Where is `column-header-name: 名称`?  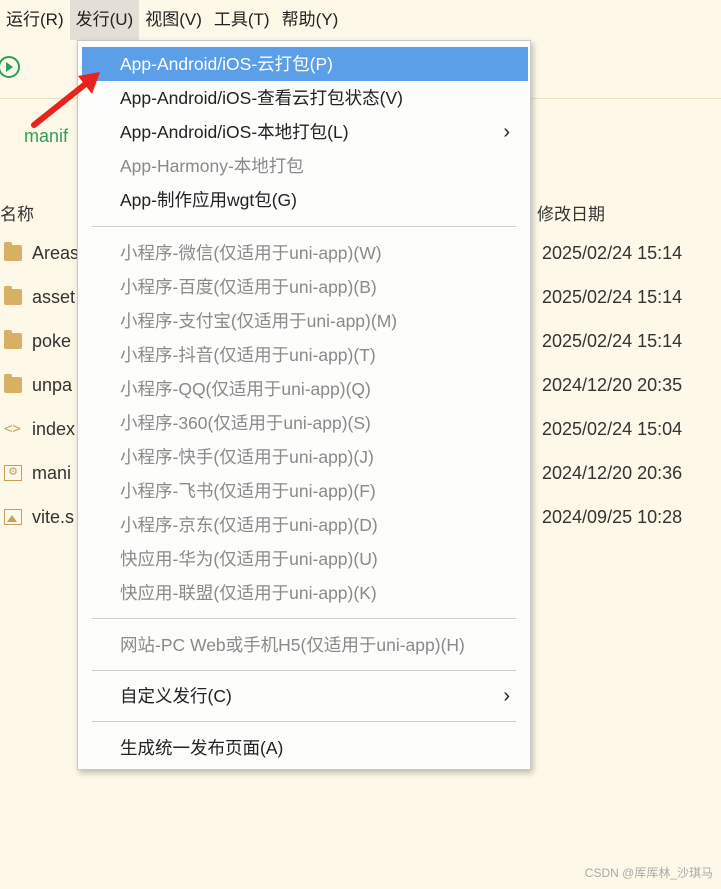
column-header-name: 名称 is located at coordinates (17, 212).